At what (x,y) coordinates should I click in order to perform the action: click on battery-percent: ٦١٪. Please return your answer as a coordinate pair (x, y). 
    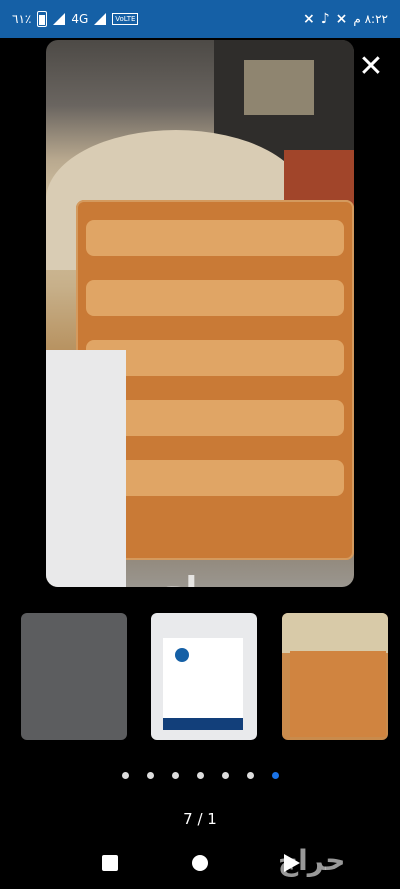
    Looking at the image, I should click on (22, 19).